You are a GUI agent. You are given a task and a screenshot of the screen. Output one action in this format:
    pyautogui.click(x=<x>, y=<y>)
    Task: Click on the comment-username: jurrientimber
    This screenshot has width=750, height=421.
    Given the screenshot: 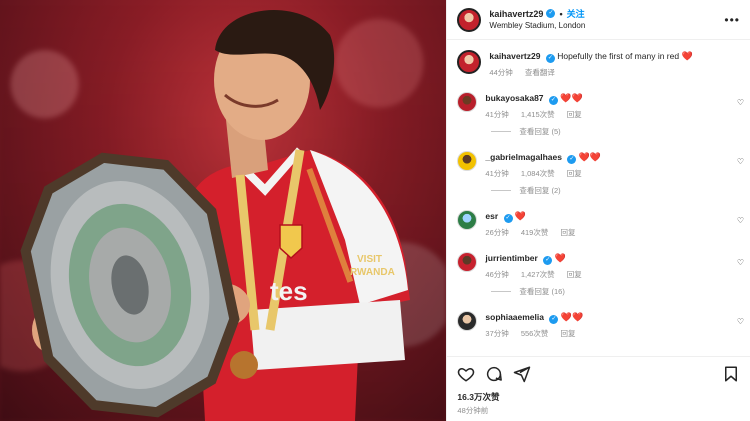 What is the action you would take?
    pyautogui.click(x=511, y=258)
    